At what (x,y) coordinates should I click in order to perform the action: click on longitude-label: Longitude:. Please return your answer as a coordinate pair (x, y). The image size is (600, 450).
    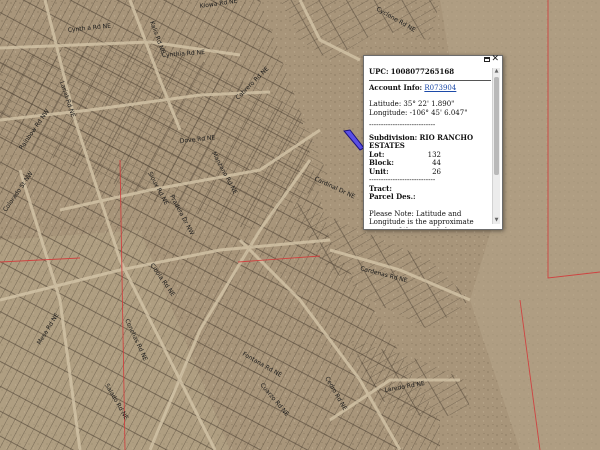
    Looking at the image, I should click on (388, 112).